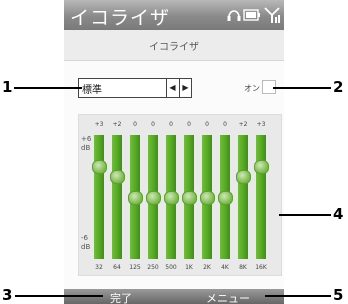 The height and width of the screenshot is (304, 348). I want to click on band-frequency-label: 1K, so click(189, 267).